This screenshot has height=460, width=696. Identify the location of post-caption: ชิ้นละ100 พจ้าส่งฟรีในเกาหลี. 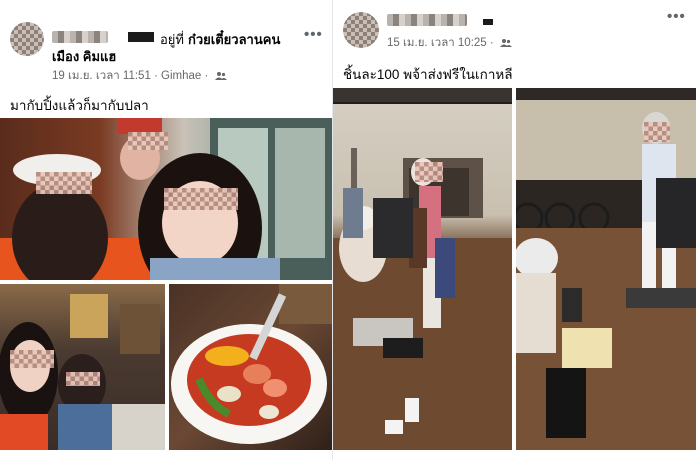
(428, 74).